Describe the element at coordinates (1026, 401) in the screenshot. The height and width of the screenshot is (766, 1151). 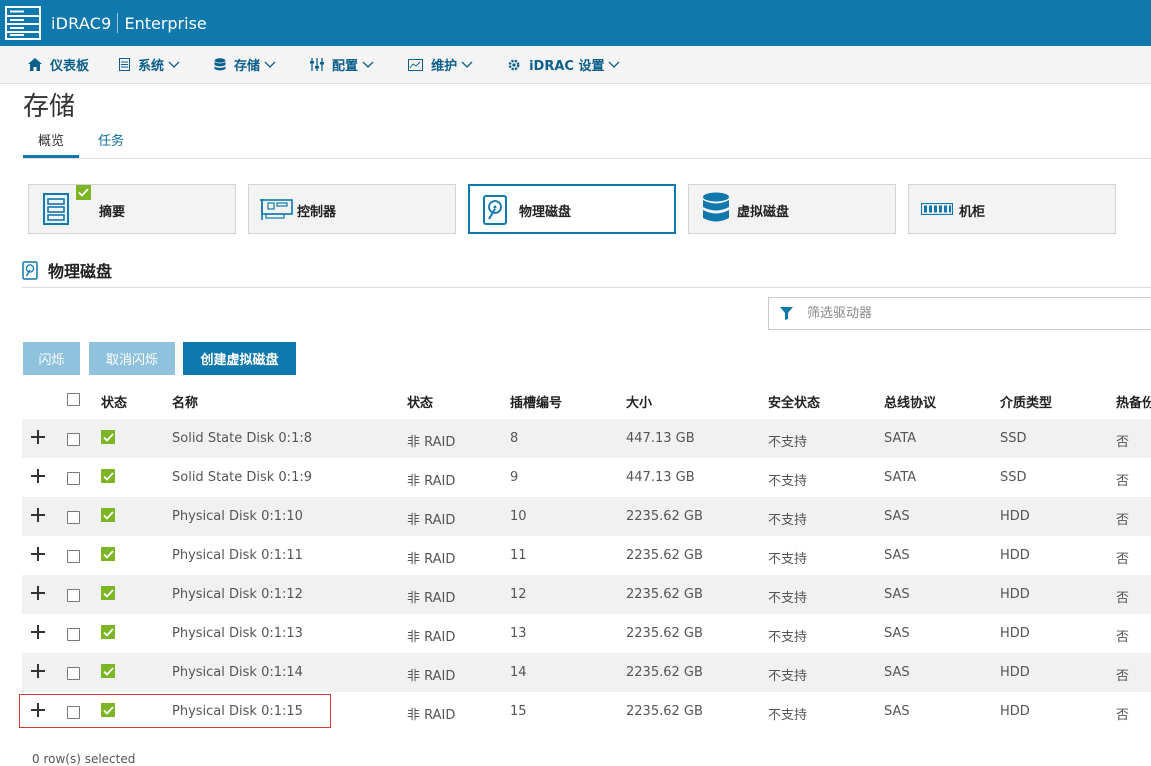
I see `column-header-media: 介质类型` at that location.